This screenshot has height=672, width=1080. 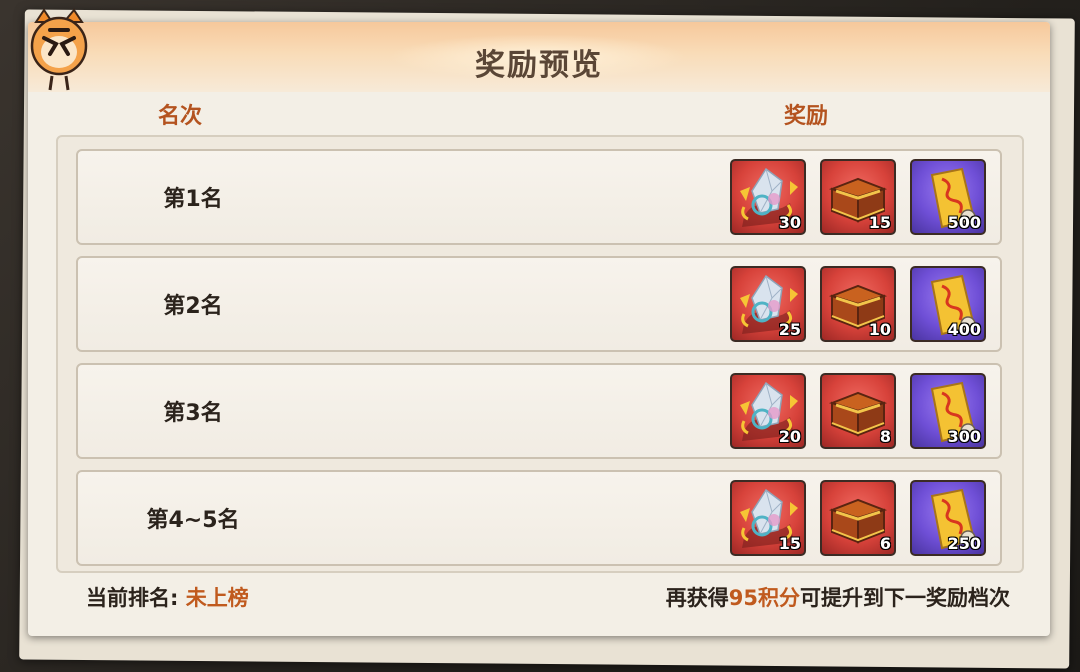 I want to click on reward-row: 第2名 25 10 400, so click(x=539, y=304).